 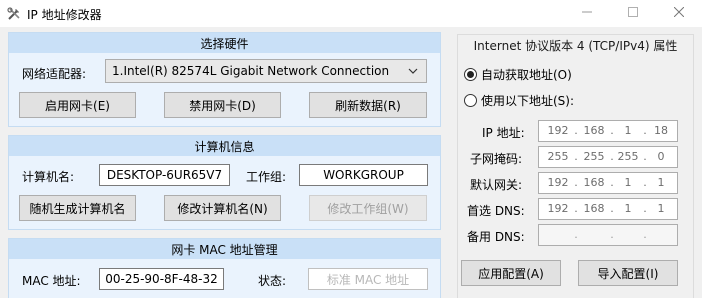 What do you see at coordinates (14, 14) in the screenshot?
I see `tools-icon` at bounding box center [14, 14].